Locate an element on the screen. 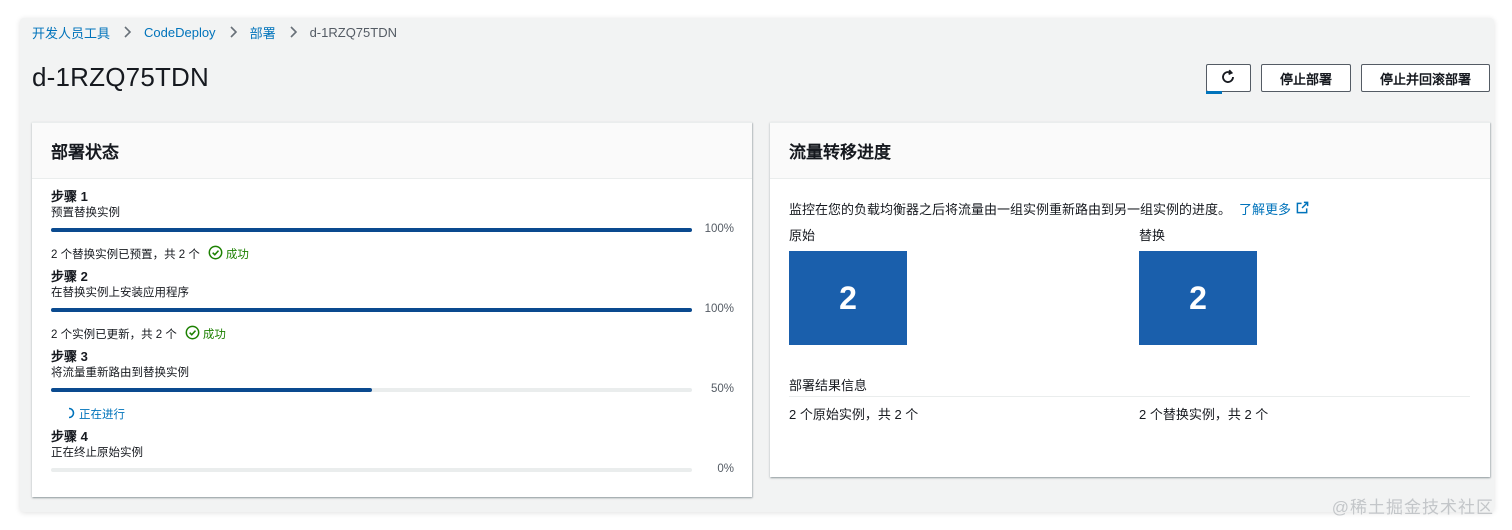 Image resolution: width=1512 pixels, height=530 pixels. replacement-count: 2 is located at coordinates (1198, 298).